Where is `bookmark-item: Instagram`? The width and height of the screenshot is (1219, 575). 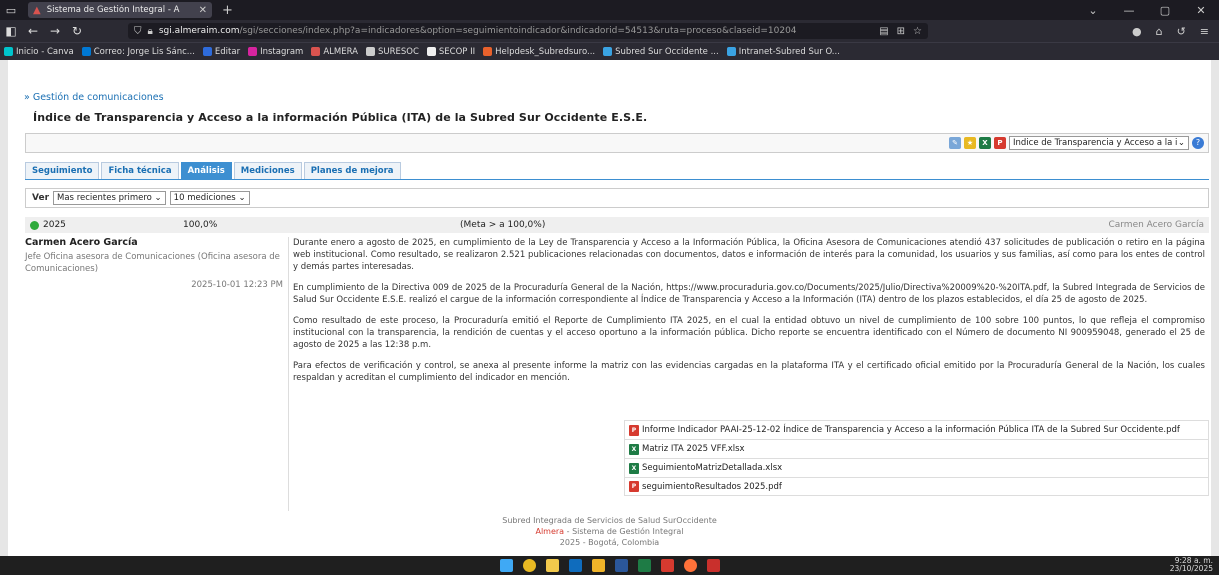 bookmark-item: Instagram is located at coordinates (275, 52).